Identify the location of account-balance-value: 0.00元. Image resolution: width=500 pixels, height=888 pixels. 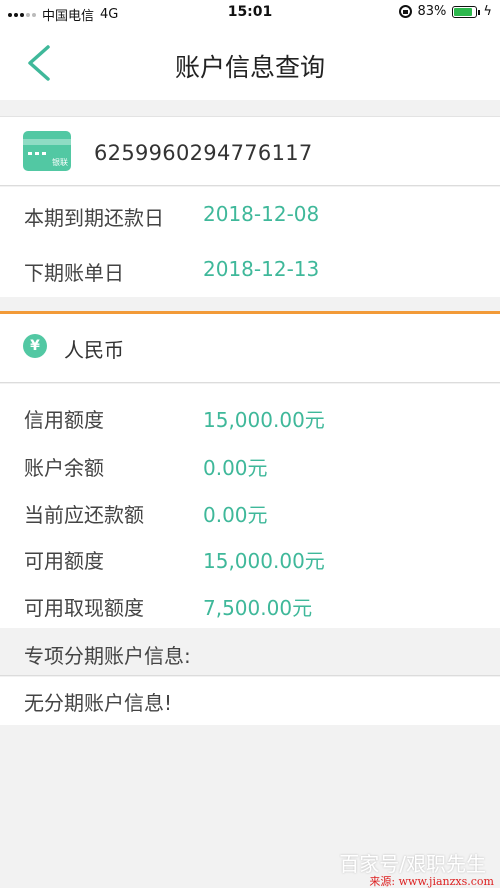
(235, 468).